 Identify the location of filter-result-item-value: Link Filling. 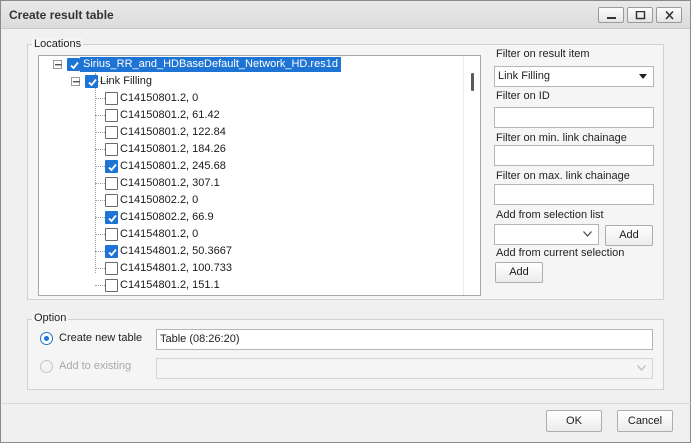
(524, 76).